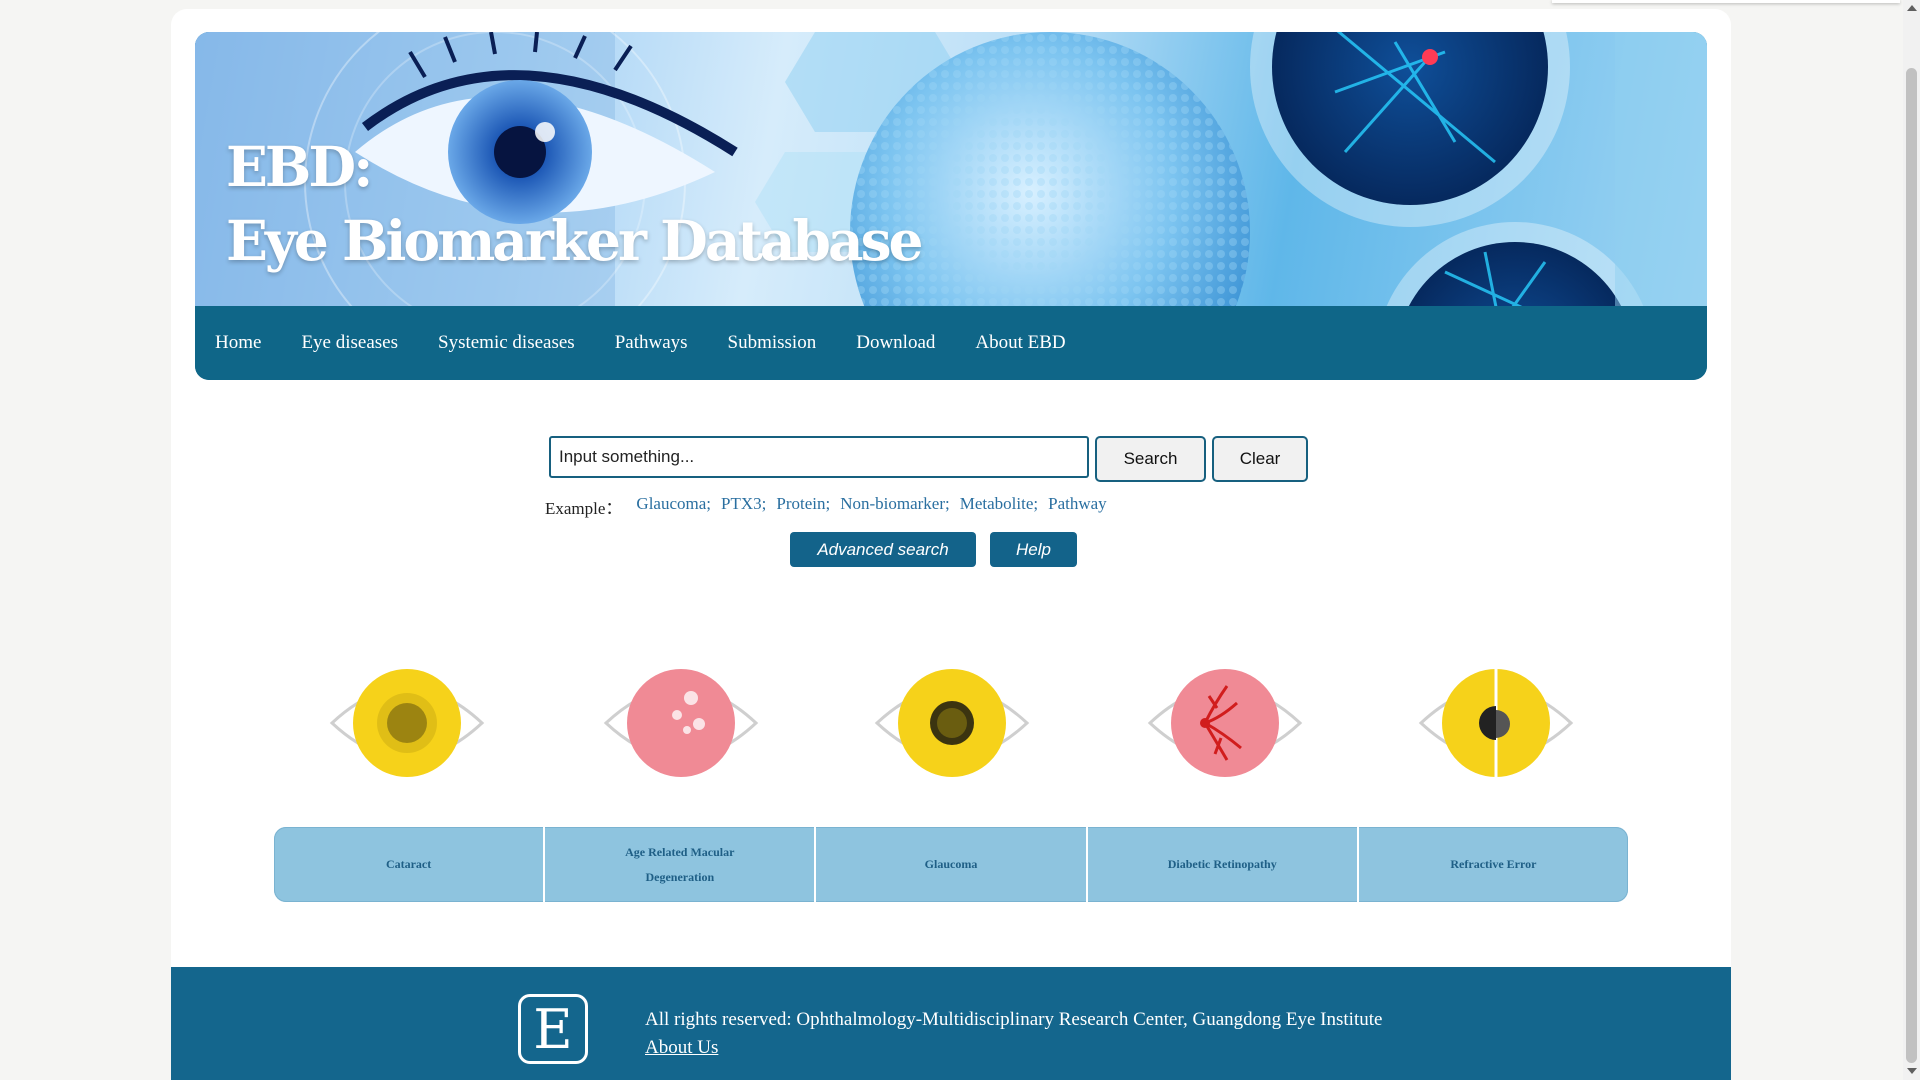 This screenshot has height=1080, width=1920. Describe the element at coordinates (1020, 343) in the screenshot. I see `nav-about-ebd: About EBD` at that location.